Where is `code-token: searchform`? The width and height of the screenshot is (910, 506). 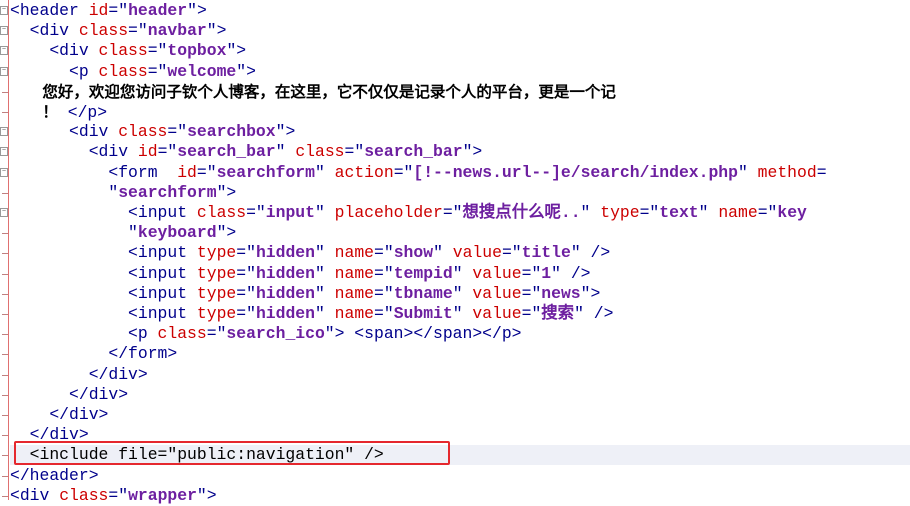
code-token: searchform is located at coordinates (167, 192).